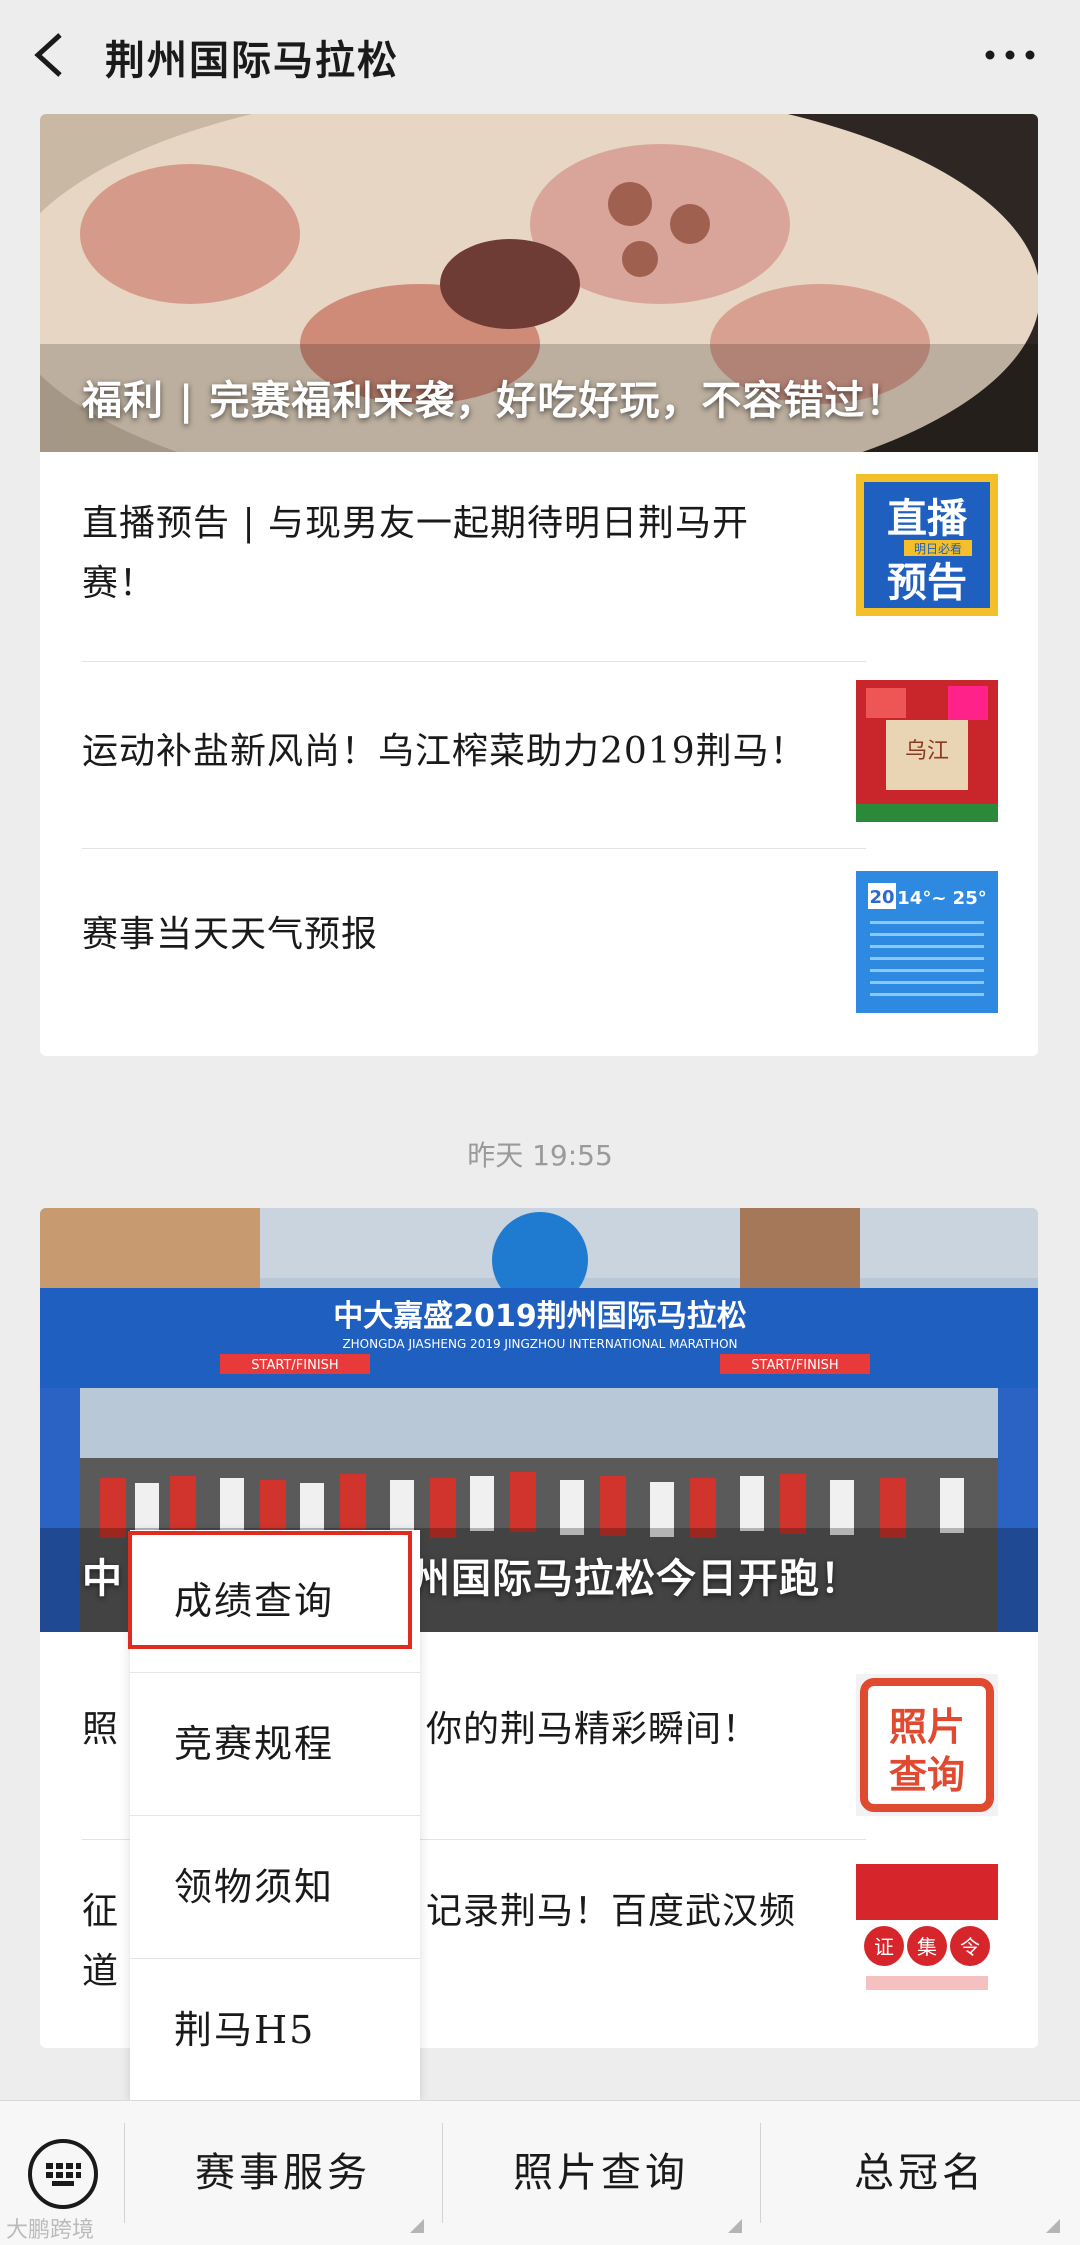 The image size is (1080, 2245). I want to click on menu-item-score-query: 成绩查询, so click(275, 1601).